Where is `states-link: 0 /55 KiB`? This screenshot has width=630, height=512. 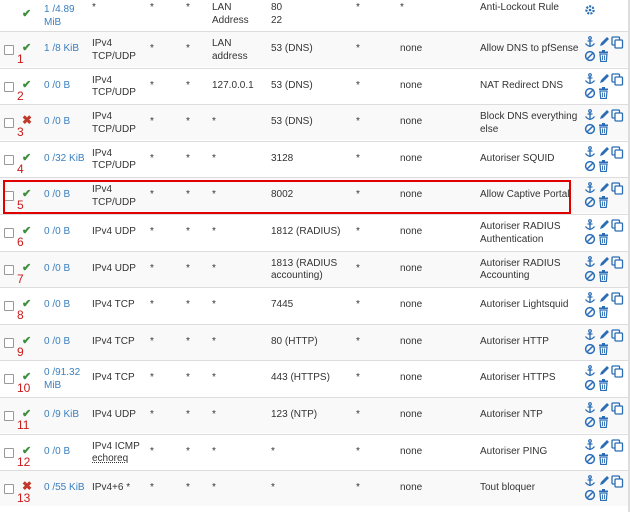
states-link: 0 /55 KiB is located at coordinates (67, 488).